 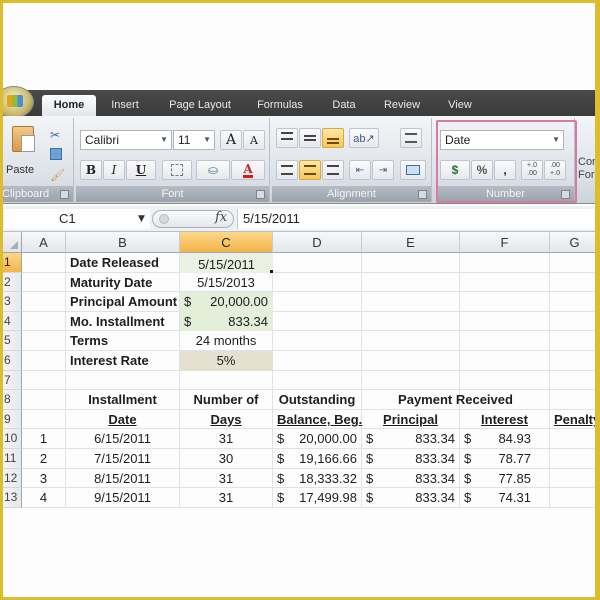 I want to click on row-header-3: 3, so click(x=11, y=302).